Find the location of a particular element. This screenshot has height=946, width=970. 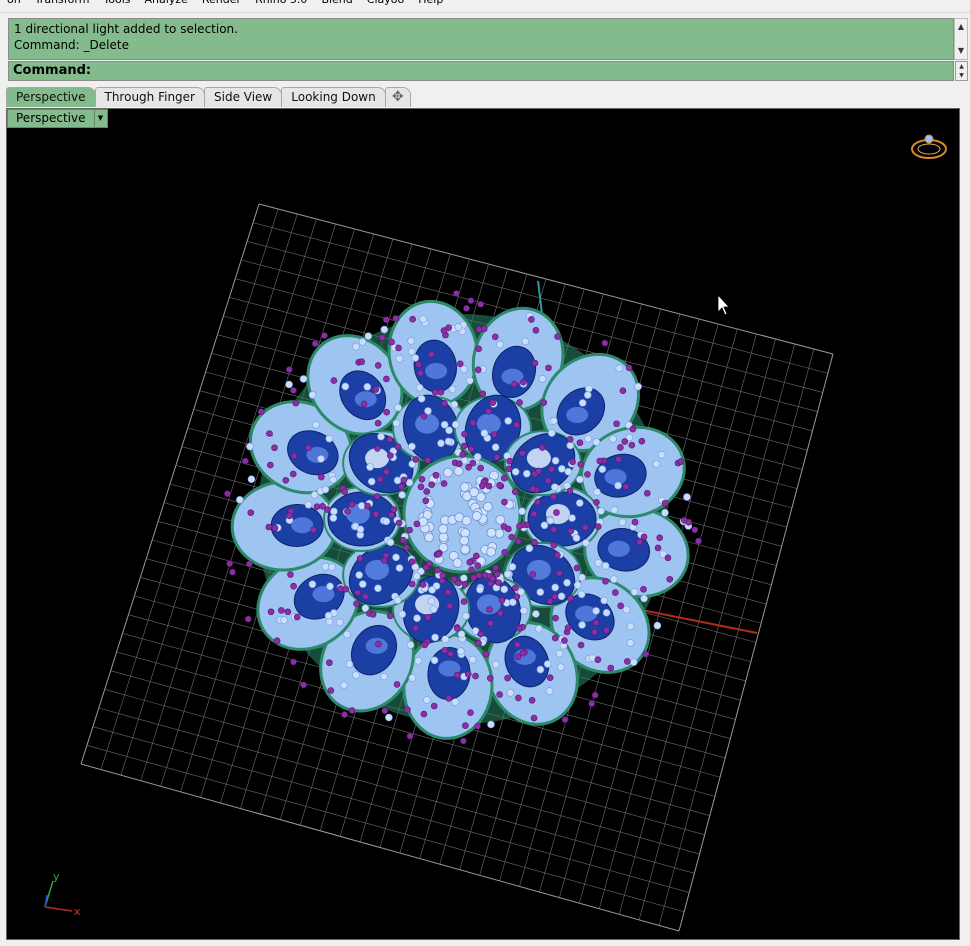

ring-gumball-icon is located at coordinates (929, 146).